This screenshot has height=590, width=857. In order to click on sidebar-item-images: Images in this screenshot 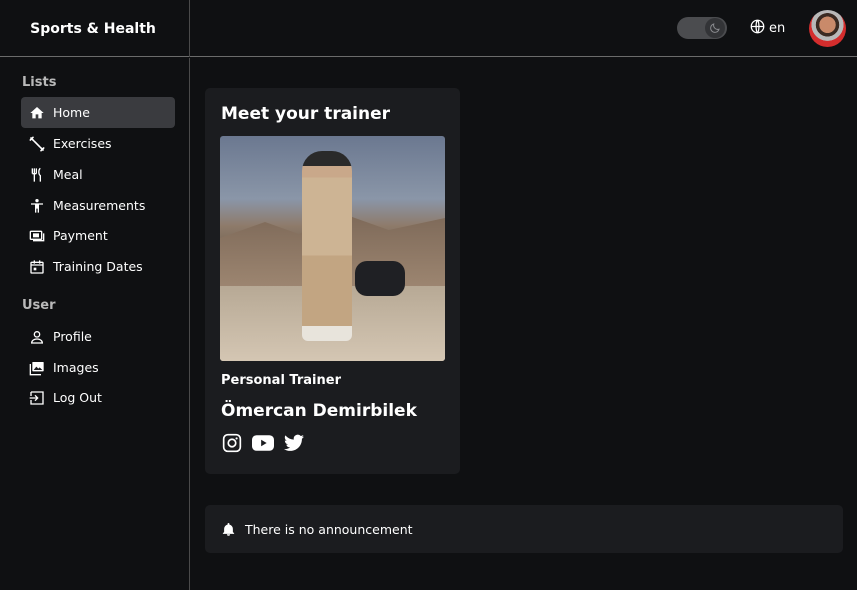, I will do `click(98, 367)`.